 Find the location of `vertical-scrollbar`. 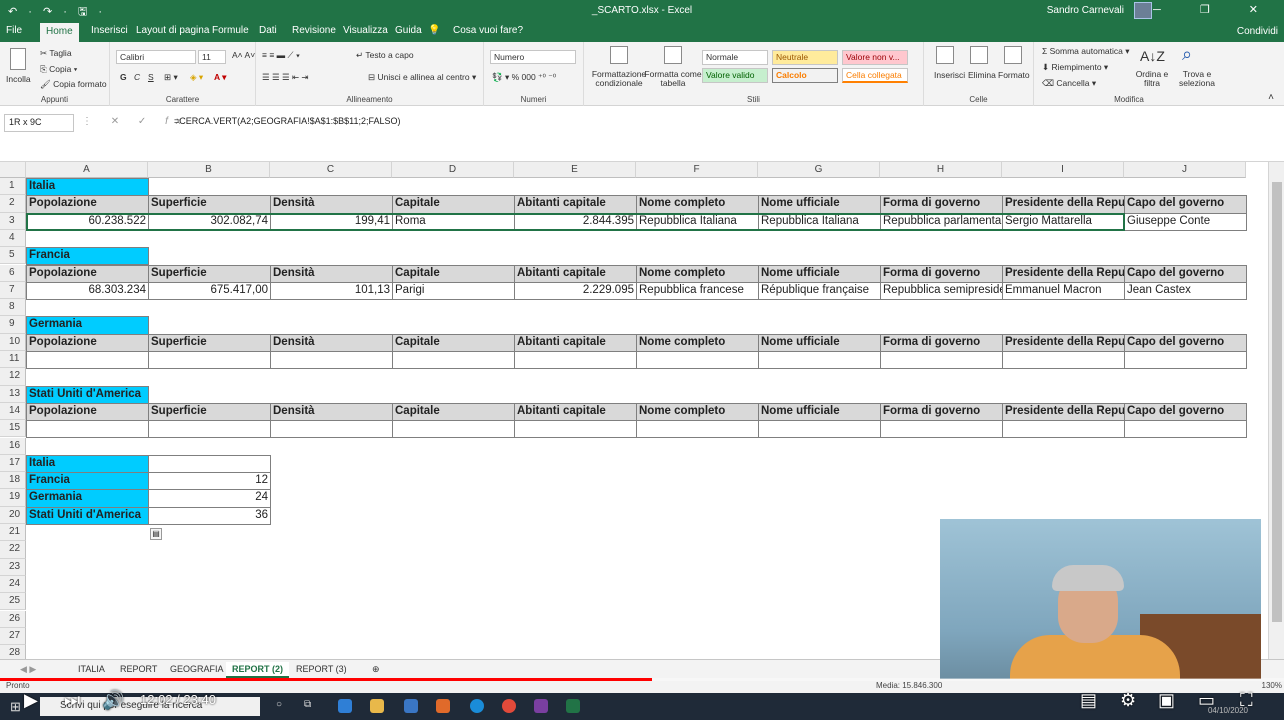

vertical-scrollbar is located at coordinates (1276, 410).